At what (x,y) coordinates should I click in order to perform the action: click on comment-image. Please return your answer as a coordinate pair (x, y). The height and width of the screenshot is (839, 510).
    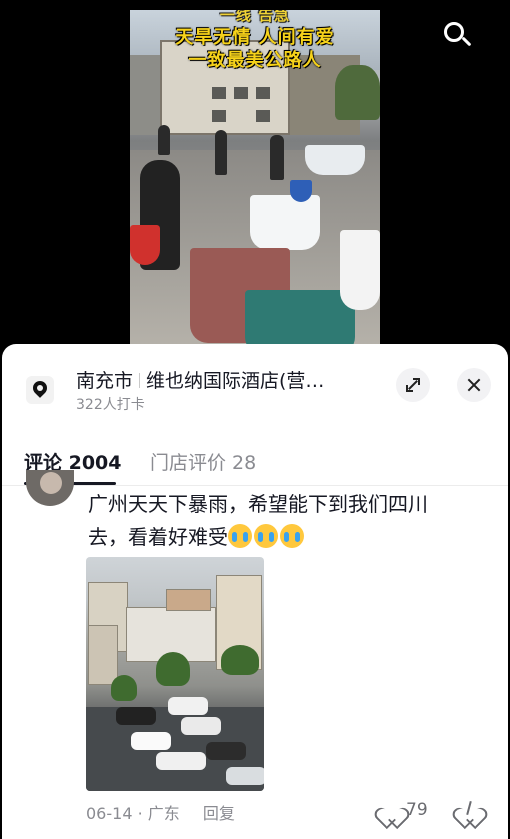
    Looking at the image, I should click on (175, 674).